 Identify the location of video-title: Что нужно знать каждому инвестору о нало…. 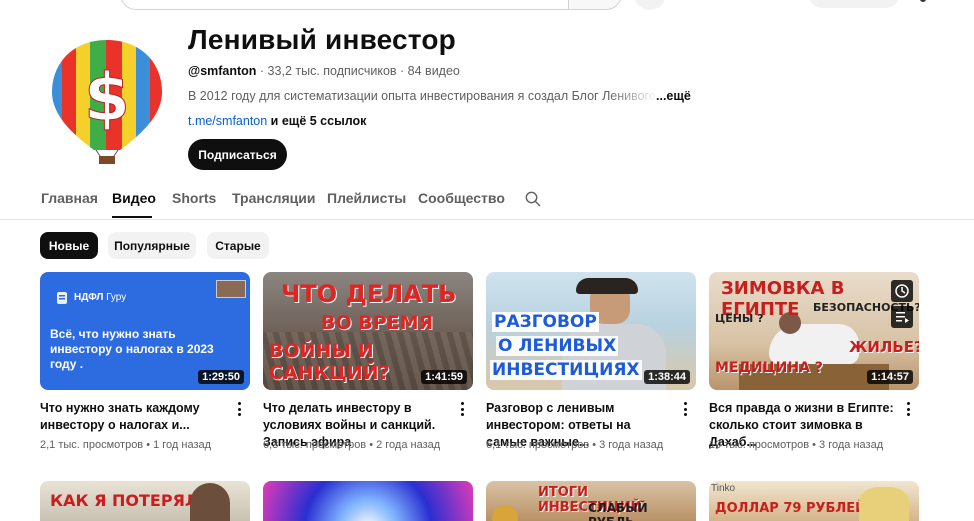
(133, 417).